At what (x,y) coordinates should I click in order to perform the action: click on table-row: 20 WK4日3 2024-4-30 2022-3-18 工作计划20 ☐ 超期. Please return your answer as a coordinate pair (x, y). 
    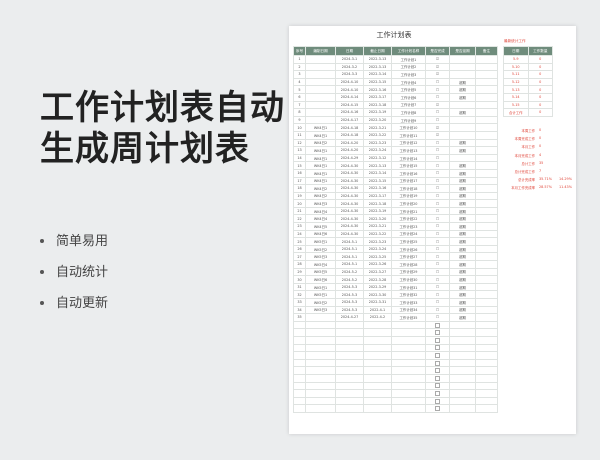
    Looking at the image, I should click on (395, 203).